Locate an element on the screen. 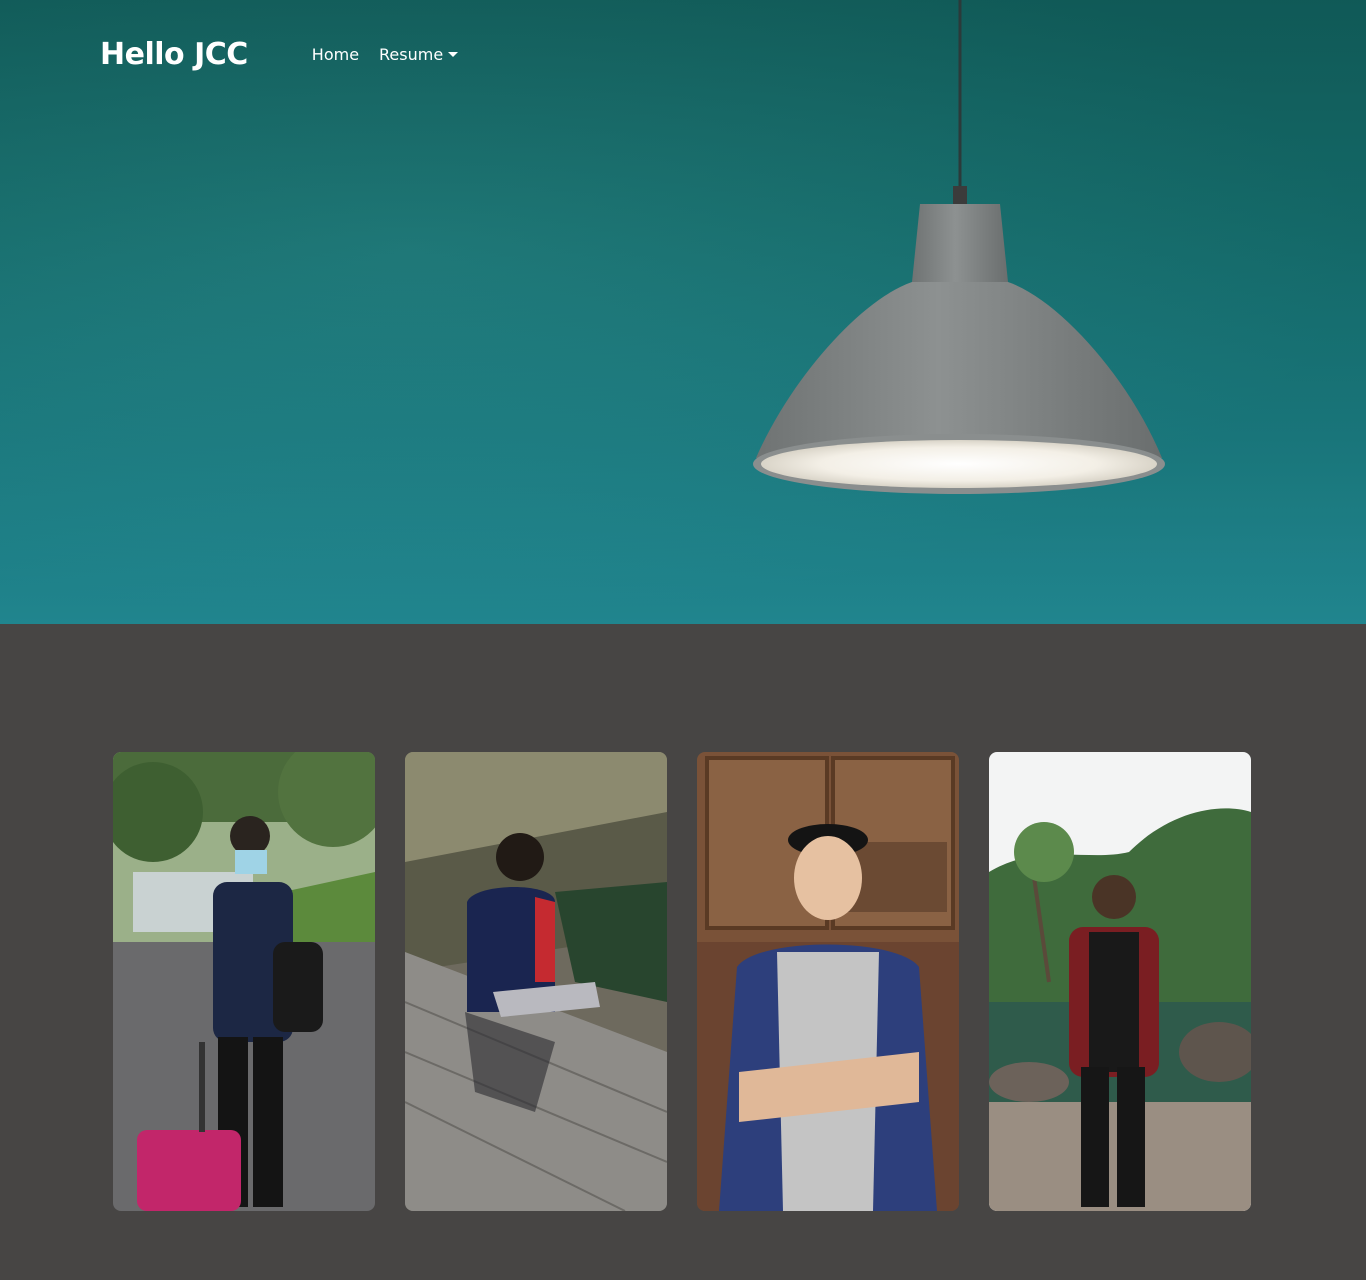 The width and height of the screenshot is (1366, 1280). photo-card-arms-crossed is located at coordinates (828, 981).